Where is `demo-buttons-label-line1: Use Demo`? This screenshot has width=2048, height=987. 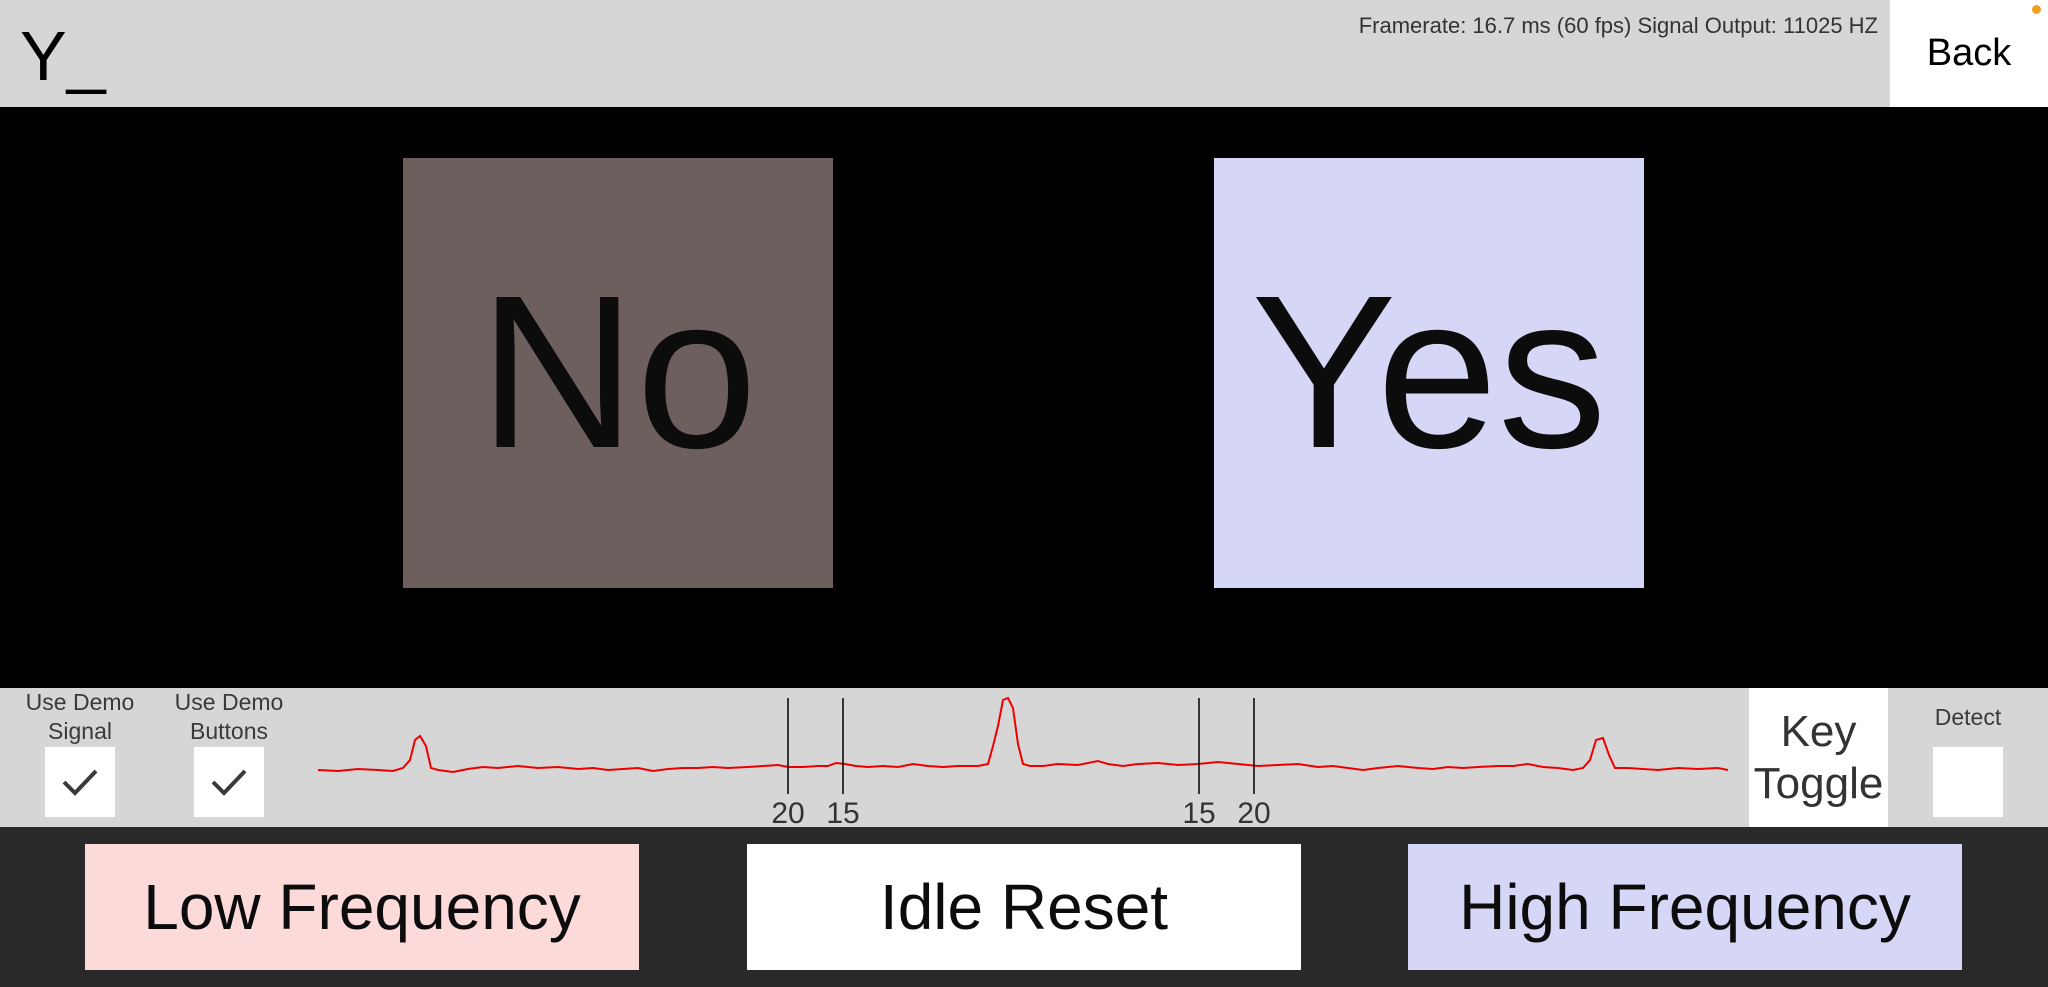 demo-buttons-label-line1: Use Demo is located at coordinates (229, 702).